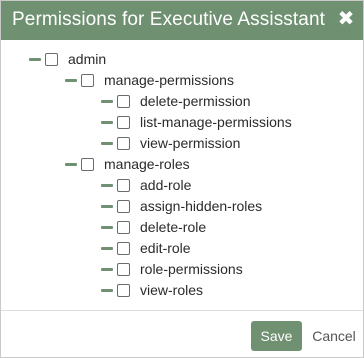 The width and height of the screenshot is (364, 358). I want to click on tree-node-role-permissions: role-permissions, so click(172, 269).